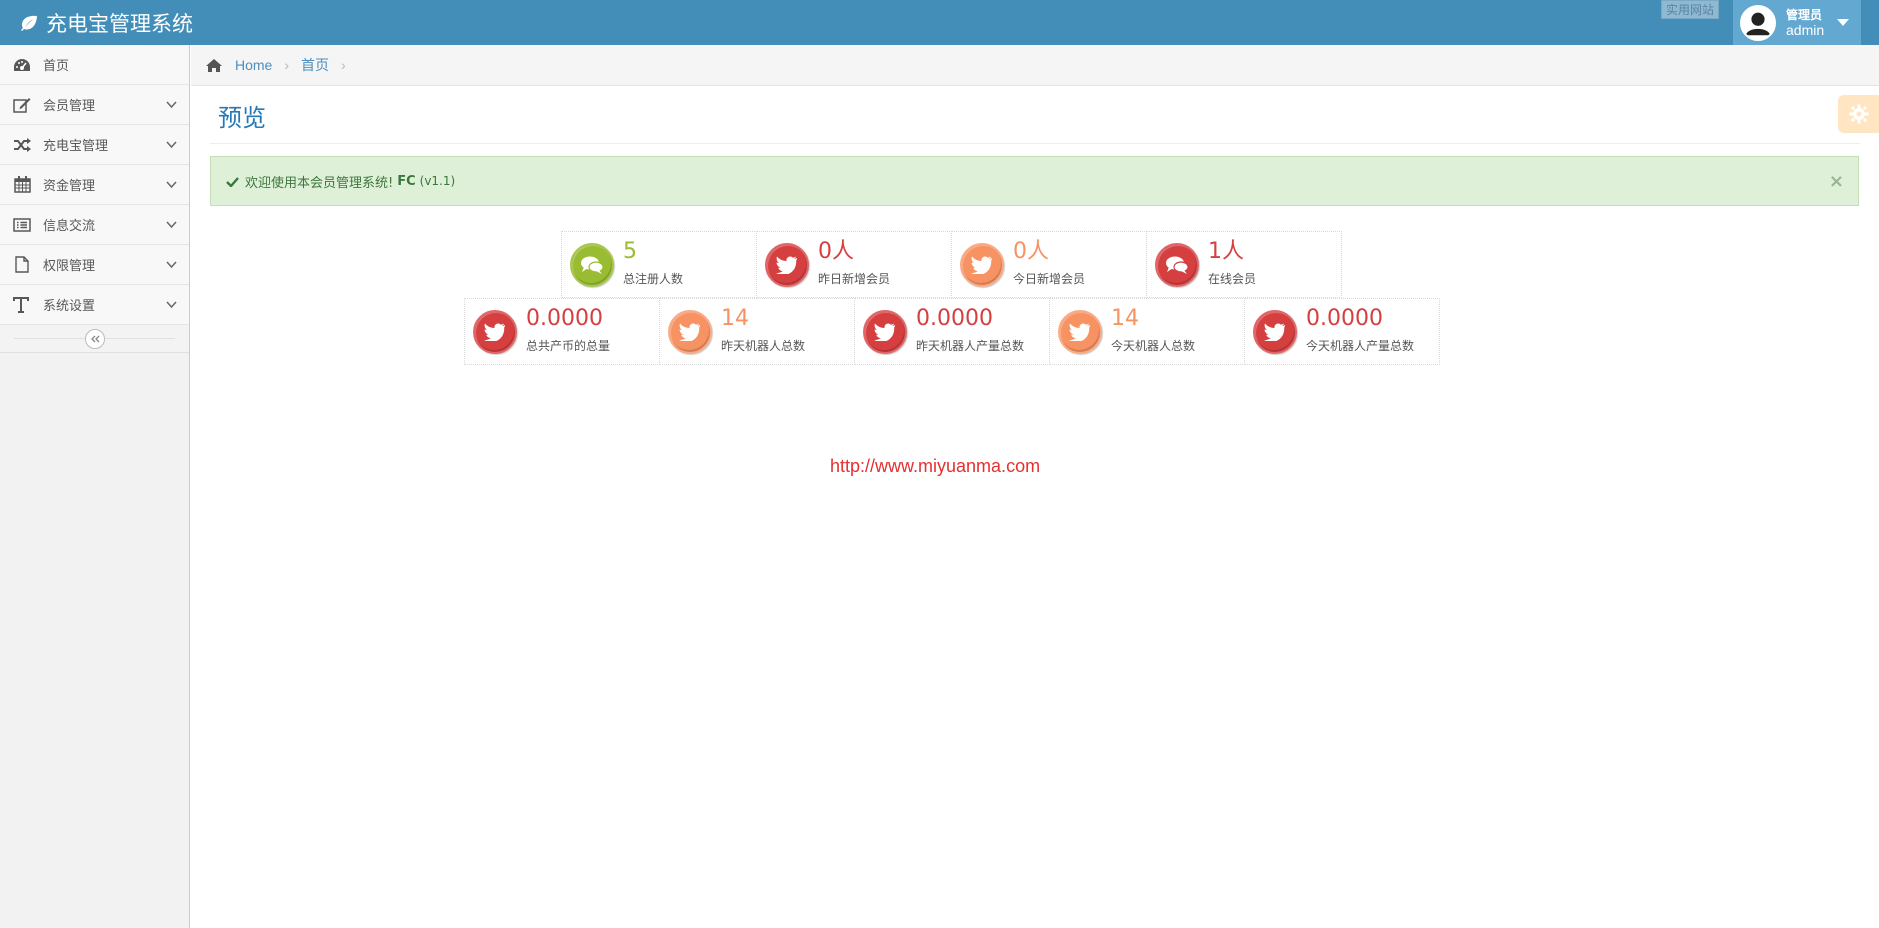 This screenshot has height=928, width=1879. Describe the element at coordinates (69, 306) in the screenshot. I see `sidebar-item-label: 系统设置` at that location.